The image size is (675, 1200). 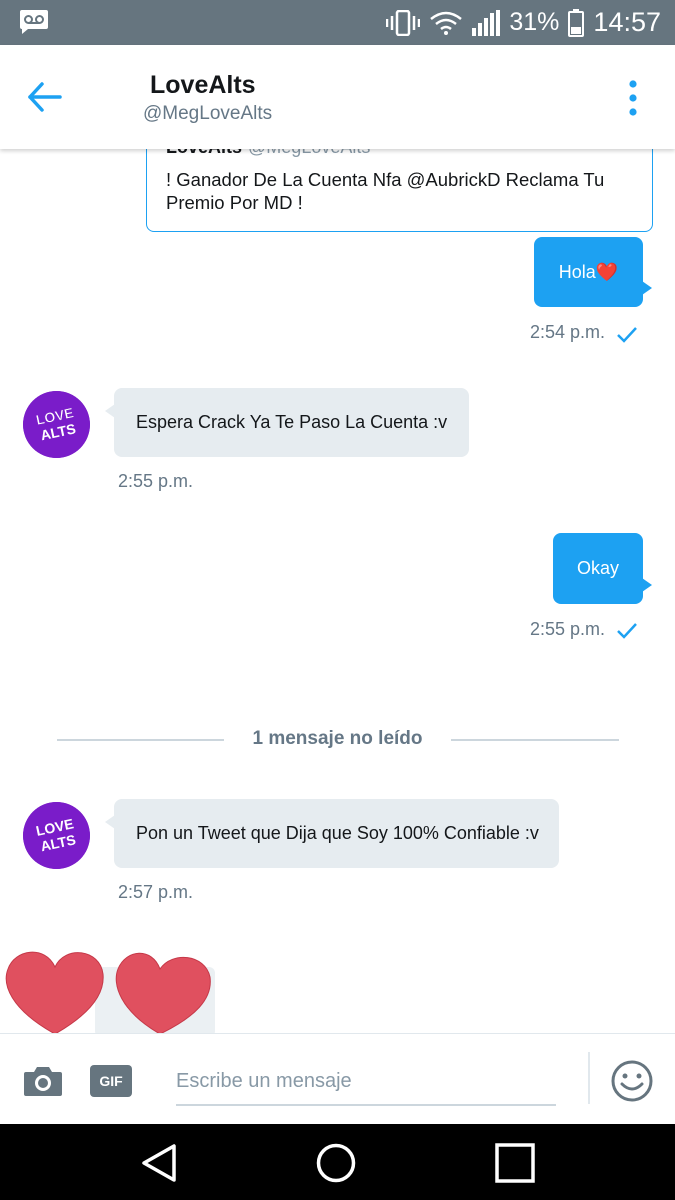 I want to click on message-text: Okay, so click(x=597, y=568).